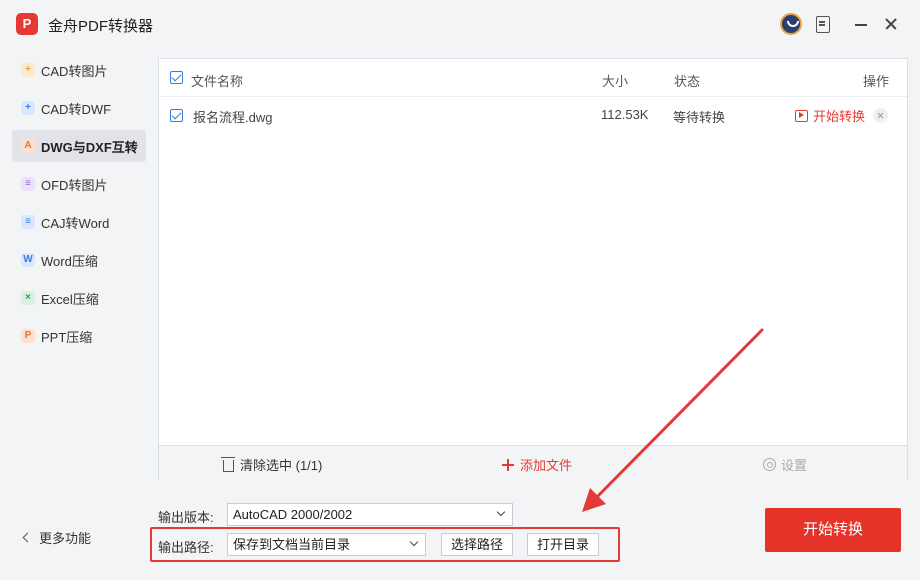 This screenshot has height=580, width=920. I want to click on play-icon, so click(801, 115).